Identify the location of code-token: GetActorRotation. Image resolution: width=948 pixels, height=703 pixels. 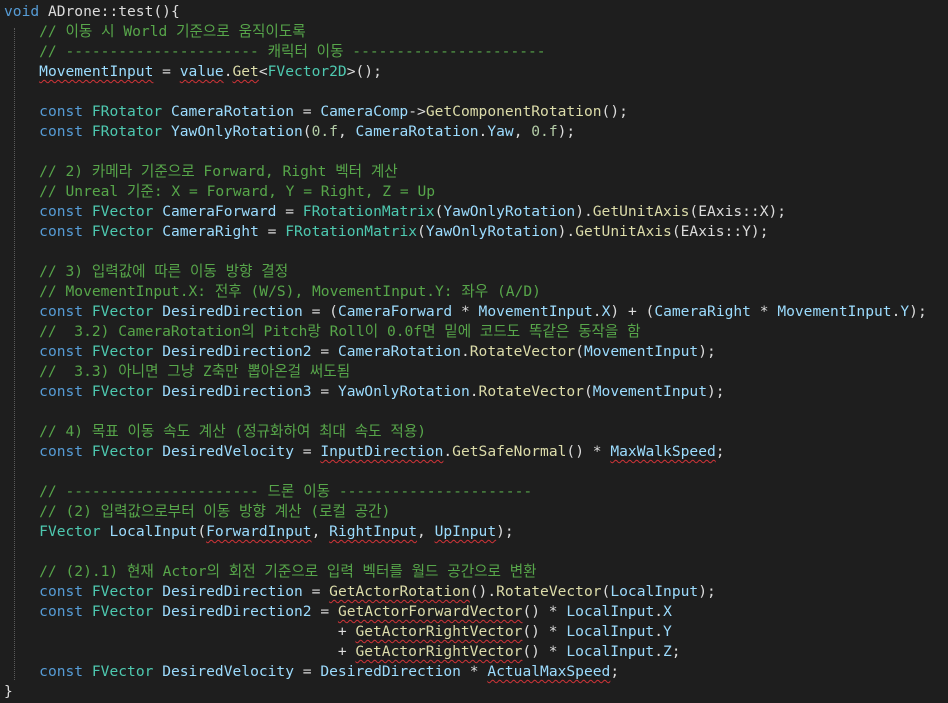
(399, 591).